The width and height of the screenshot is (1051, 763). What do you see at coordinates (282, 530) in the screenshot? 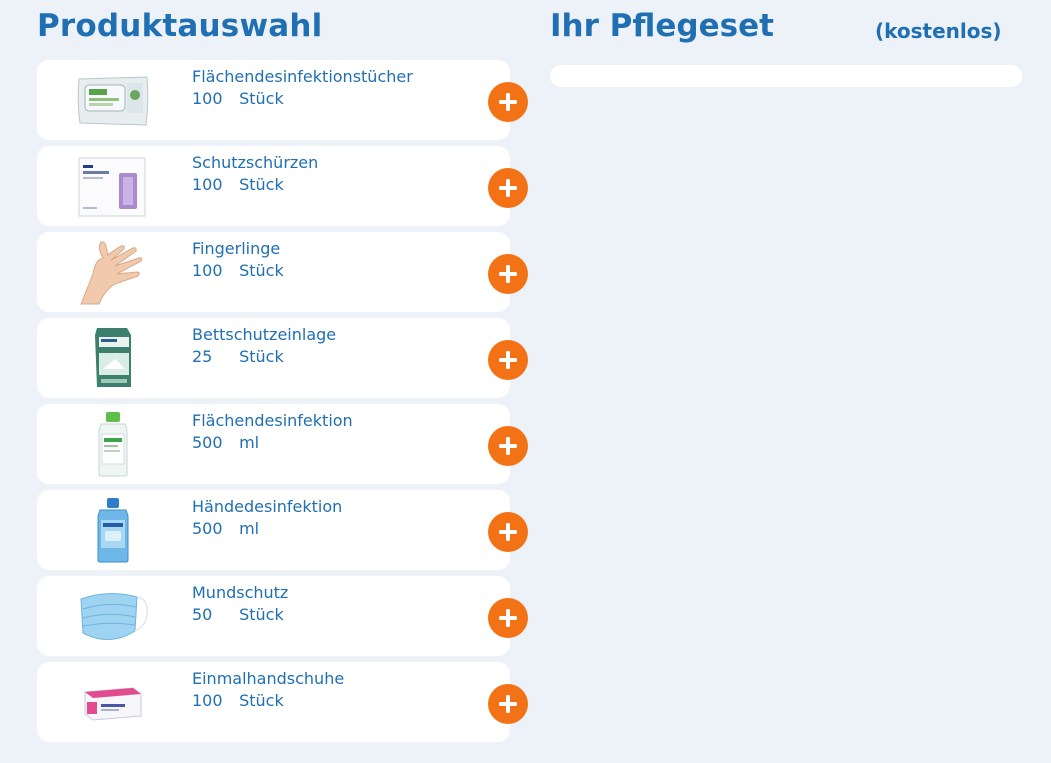
I see `product-card: Händedesinfektion 500 ml` at bounding box center [282, 530].